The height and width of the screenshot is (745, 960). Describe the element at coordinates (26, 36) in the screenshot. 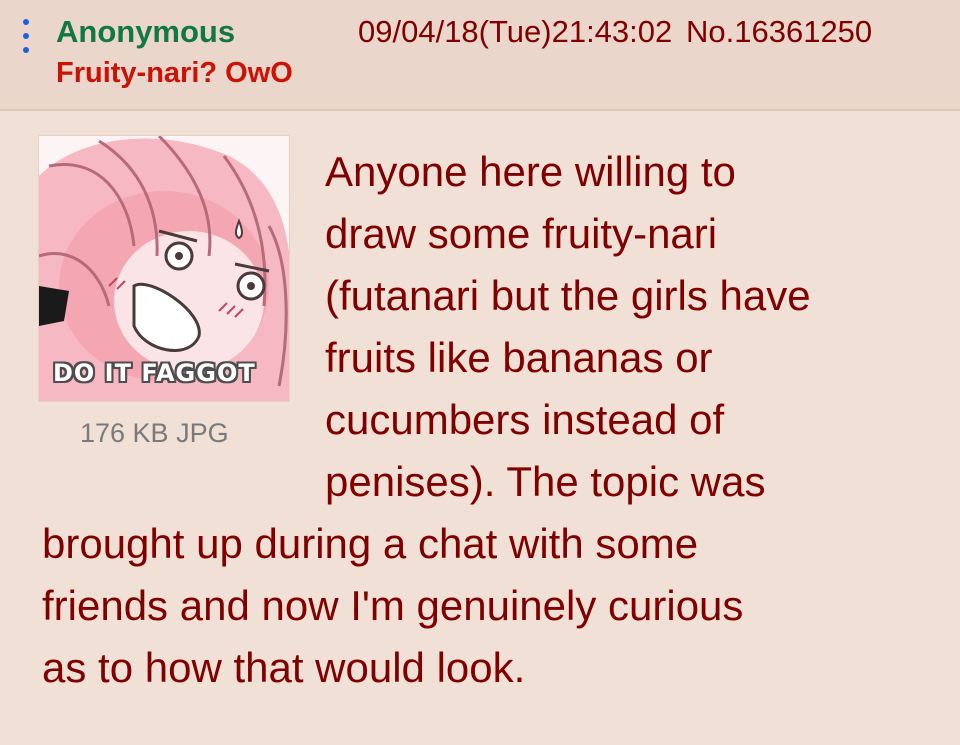

I see `vertical-dots-icon` at that location.